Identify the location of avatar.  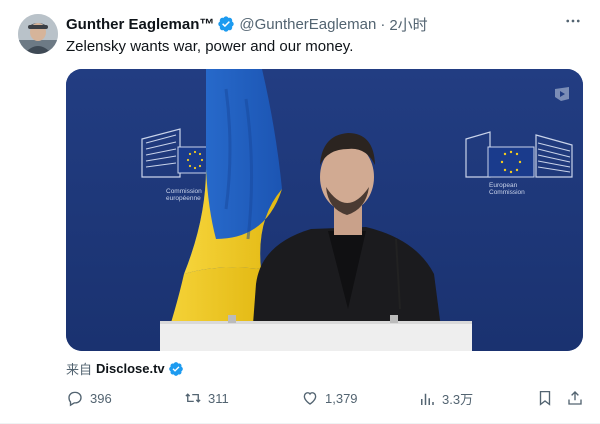
(38, 34).